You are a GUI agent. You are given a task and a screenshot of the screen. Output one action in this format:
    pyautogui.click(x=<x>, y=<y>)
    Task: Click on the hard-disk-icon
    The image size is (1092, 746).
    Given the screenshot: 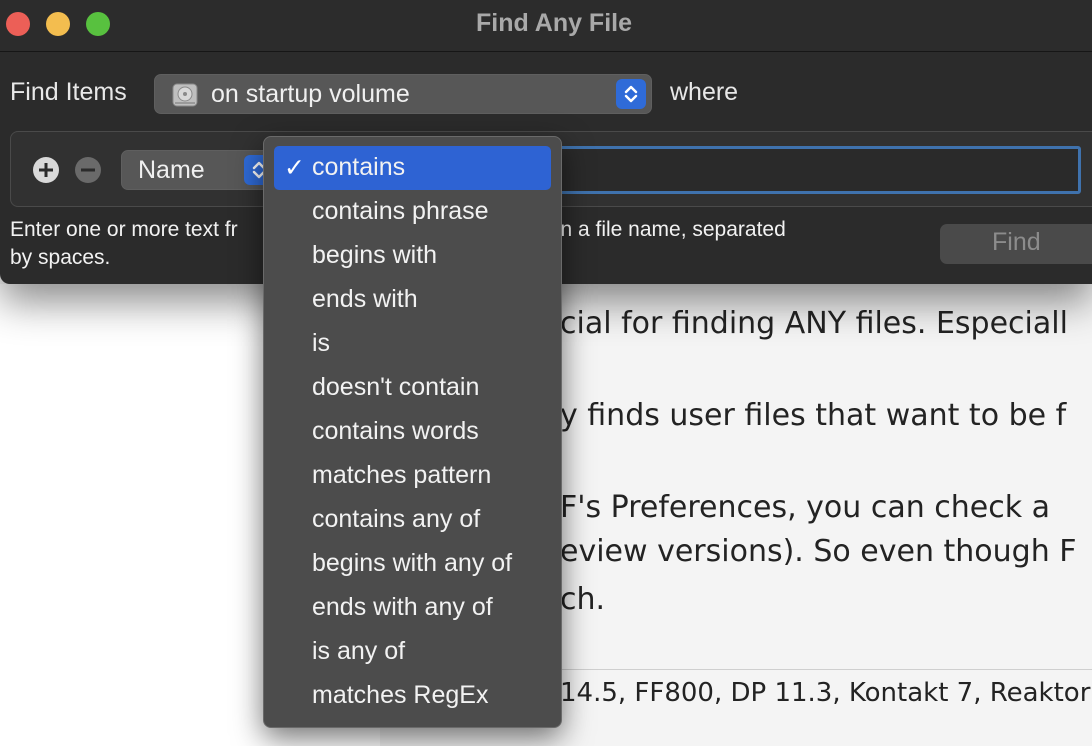 What is the action you would take?
    pyautogui.click(x=185, y=95)
    